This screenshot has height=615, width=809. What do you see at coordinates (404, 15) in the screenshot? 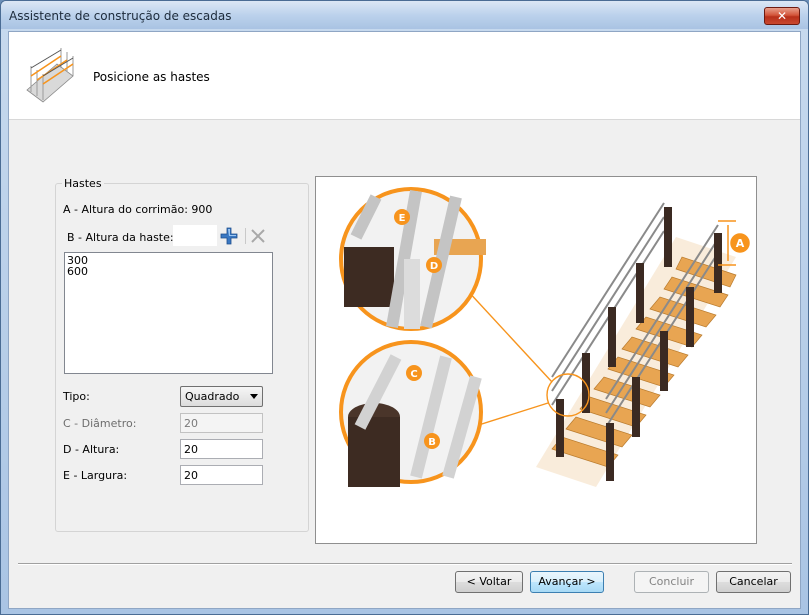
I see `title-bar: Assistente de construção de escadas ✕` at bounding box center [404, 15].